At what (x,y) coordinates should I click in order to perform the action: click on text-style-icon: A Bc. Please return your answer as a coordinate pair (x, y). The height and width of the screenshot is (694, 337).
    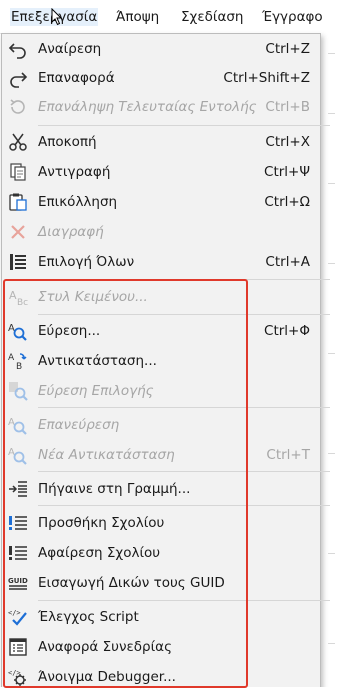
    Looking at the image, I should click on (18, 298).